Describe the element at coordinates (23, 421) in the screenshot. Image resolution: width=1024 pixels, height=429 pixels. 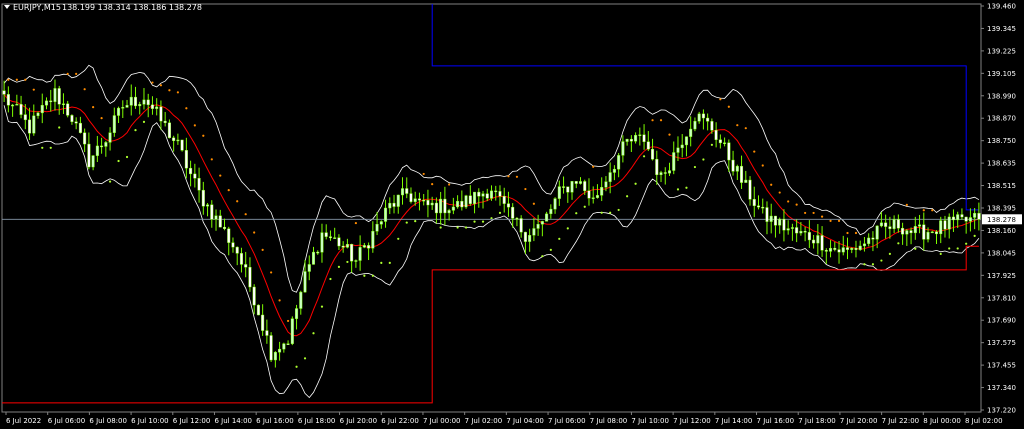
I see `x-tick-label: 6 Jul 2022` at that location.